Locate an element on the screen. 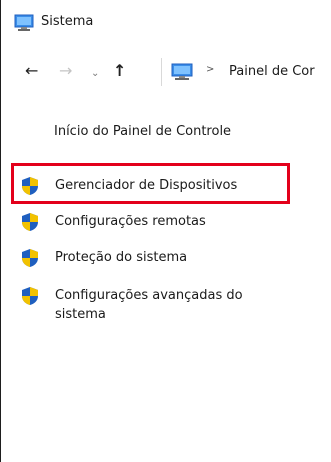 Image resolution: width=331 pixels, height=462 pixels. breadcrumb-control-panel: Painel de Cor is located at coordinates (272, 71).